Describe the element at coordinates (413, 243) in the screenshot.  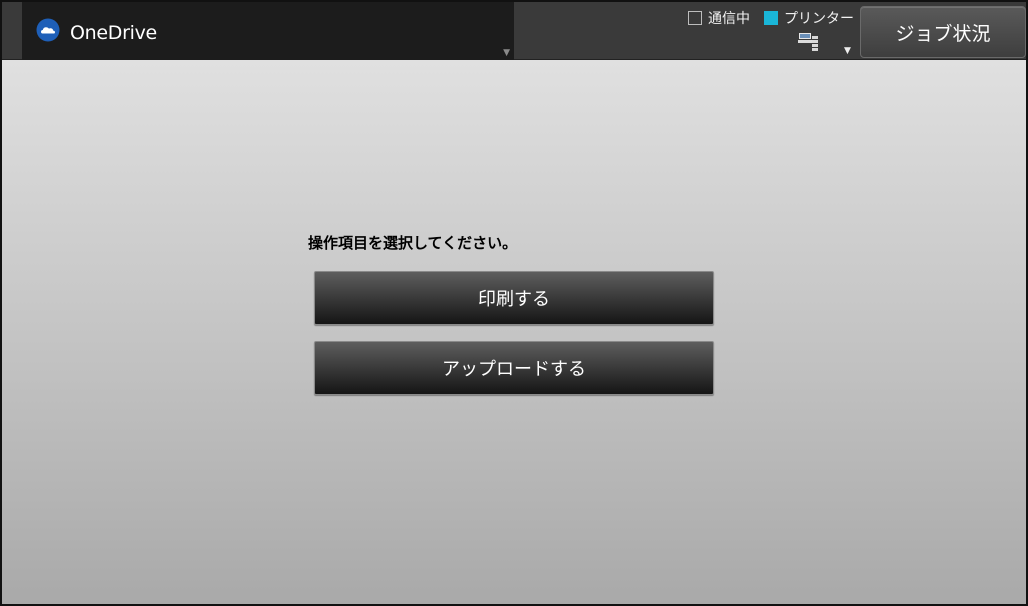
I see `instruction-text: 操作項目を選択してください。` at that location.